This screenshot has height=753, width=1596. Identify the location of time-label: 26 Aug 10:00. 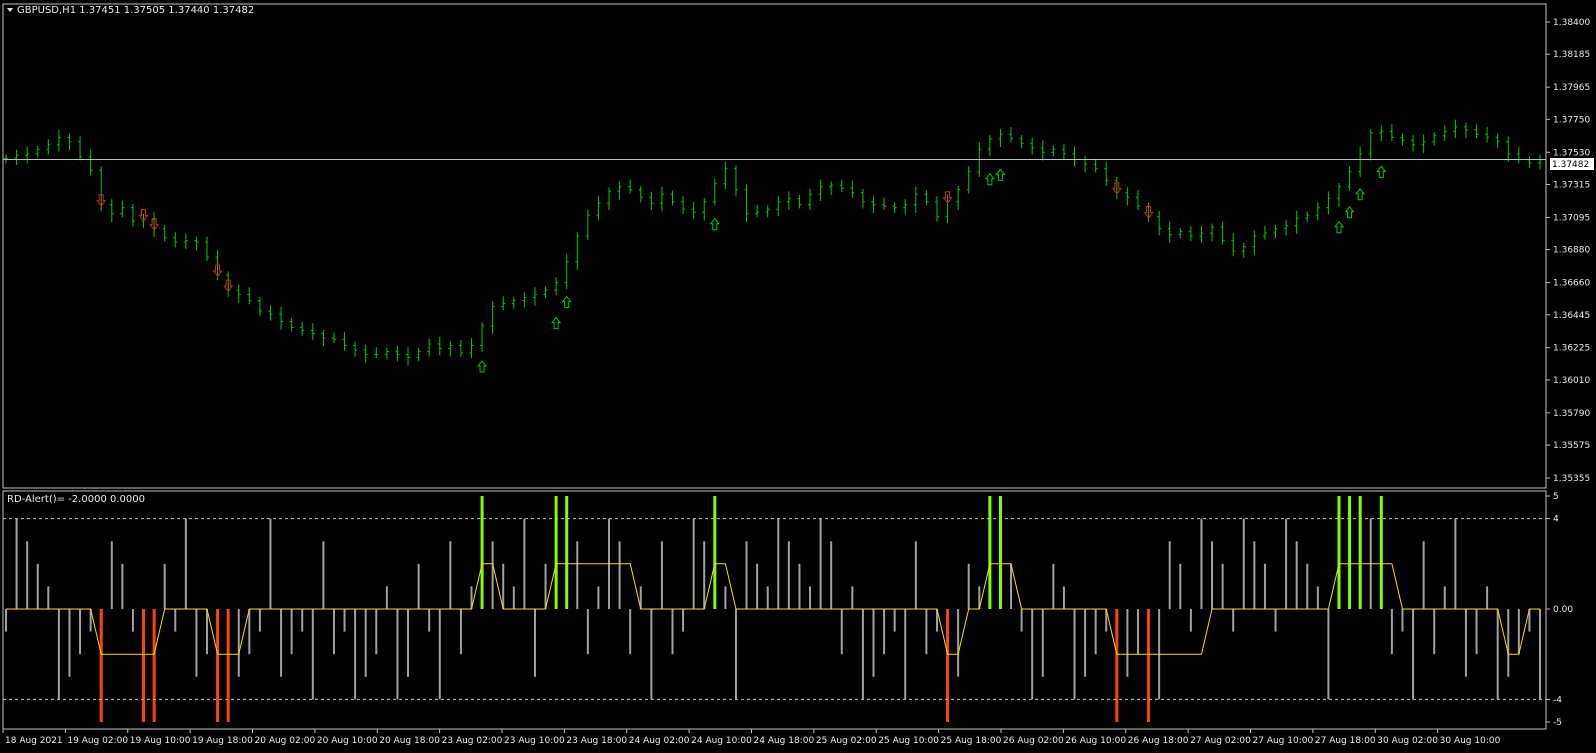
(1095, 741).